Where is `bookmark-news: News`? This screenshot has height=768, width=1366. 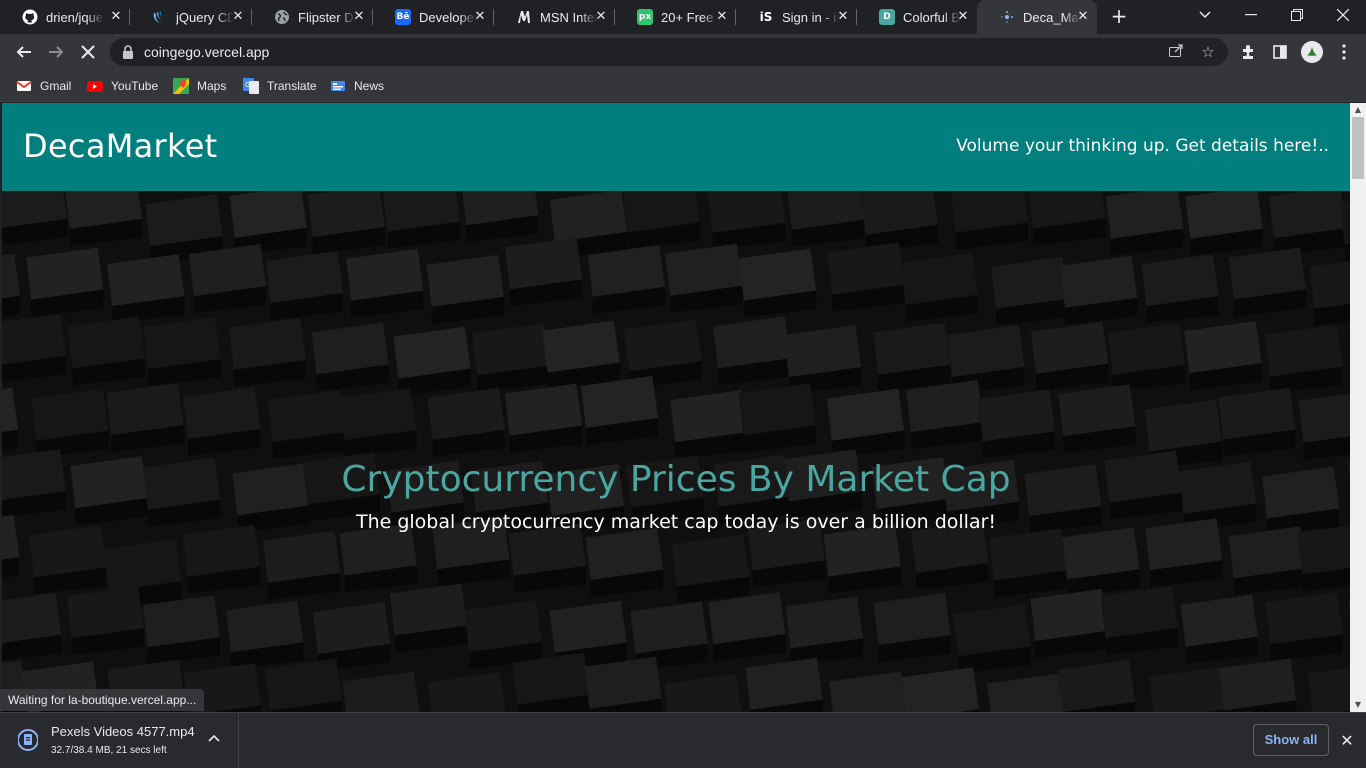 bookmark-news: News is located at coordinates (357, 86).